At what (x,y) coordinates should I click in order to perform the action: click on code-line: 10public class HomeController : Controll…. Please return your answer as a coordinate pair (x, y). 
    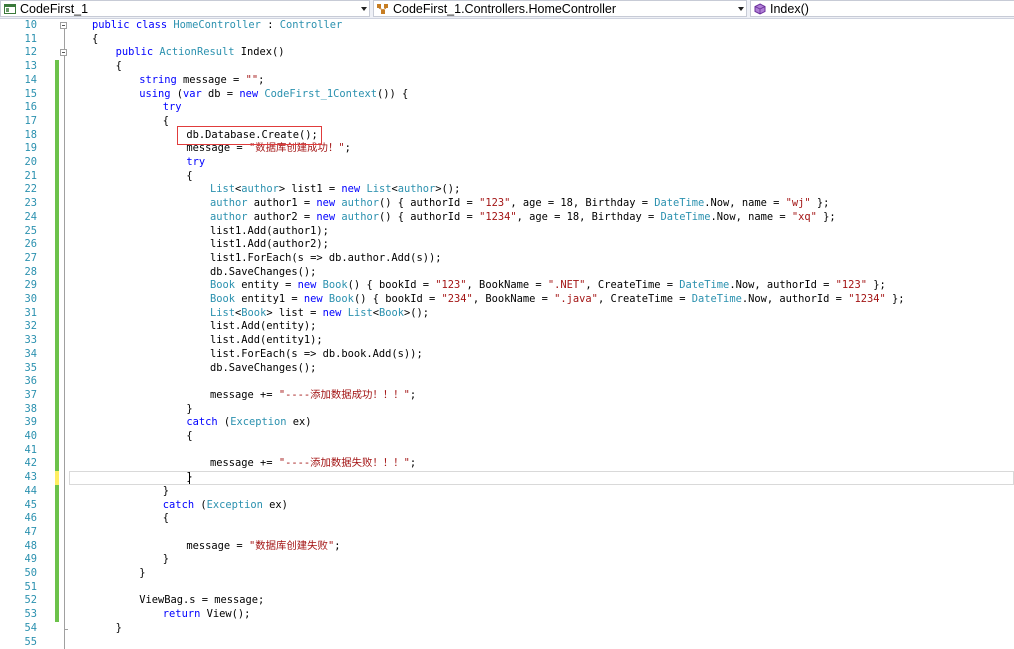
    Looking at the image, I should click on (507, 26).